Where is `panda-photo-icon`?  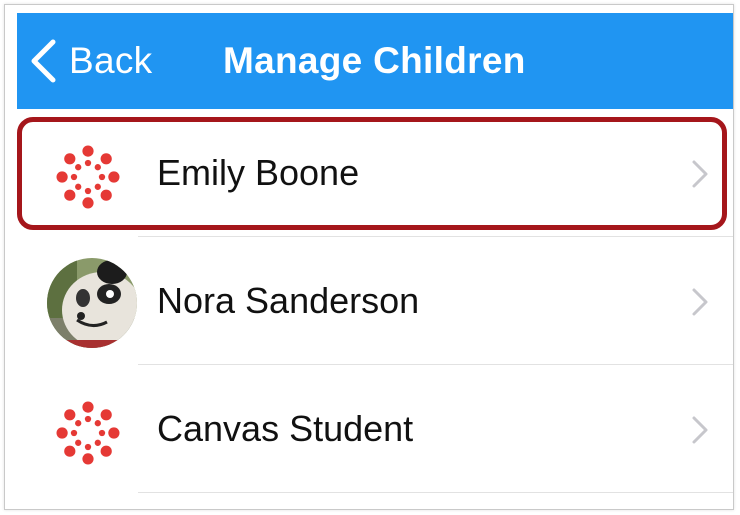 panda-photo-icon is located at coordinates (92, 303).